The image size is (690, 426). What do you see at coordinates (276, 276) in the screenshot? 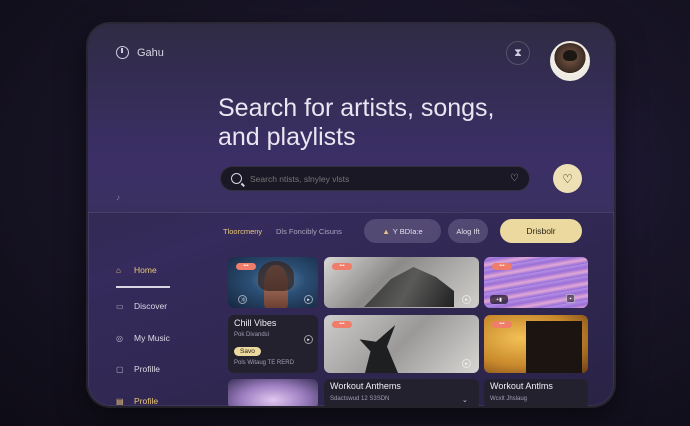
I see `artist-hair` at bounding box center [276, 276].